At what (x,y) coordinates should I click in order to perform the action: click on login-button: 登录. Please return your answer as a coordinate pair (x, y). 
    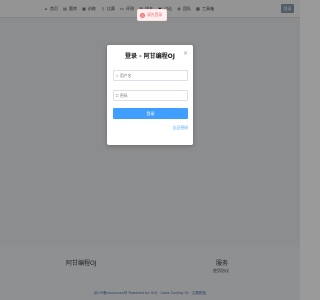
    Looking at the image, I should click on (150, 113).